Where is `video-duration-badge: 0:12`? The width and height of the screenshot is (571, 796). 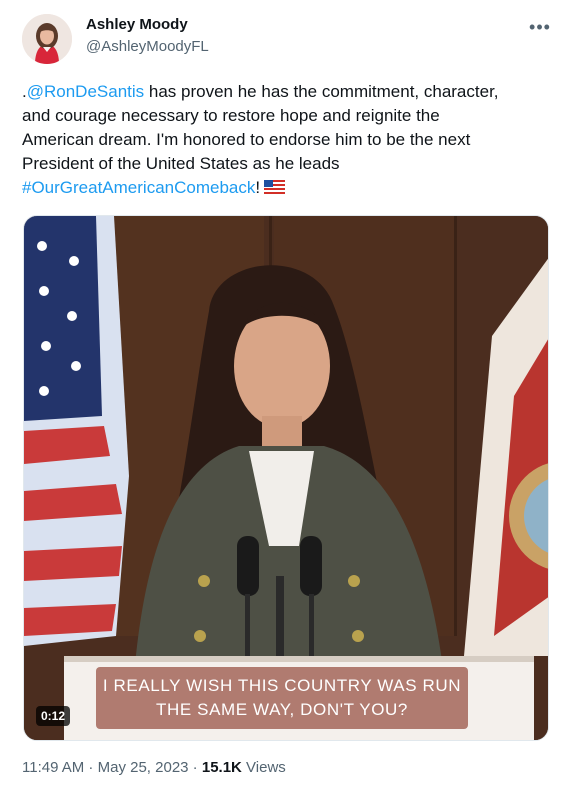
video-duration-badge: 0:12 is located at coordinates (53, 716).